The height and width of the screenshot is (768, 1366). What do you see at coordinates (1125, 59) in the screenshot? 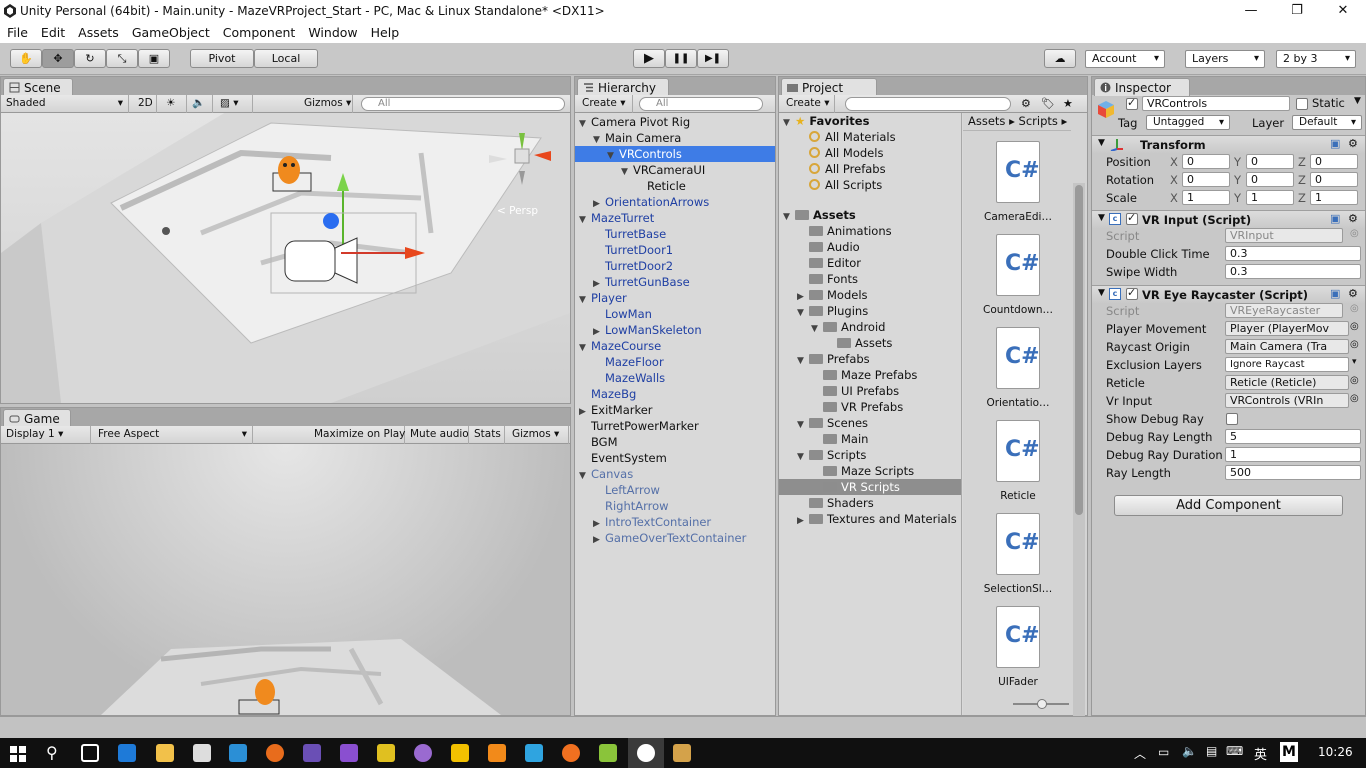
I see `account-dropdown: Account` at bounding box center [1125, 59].